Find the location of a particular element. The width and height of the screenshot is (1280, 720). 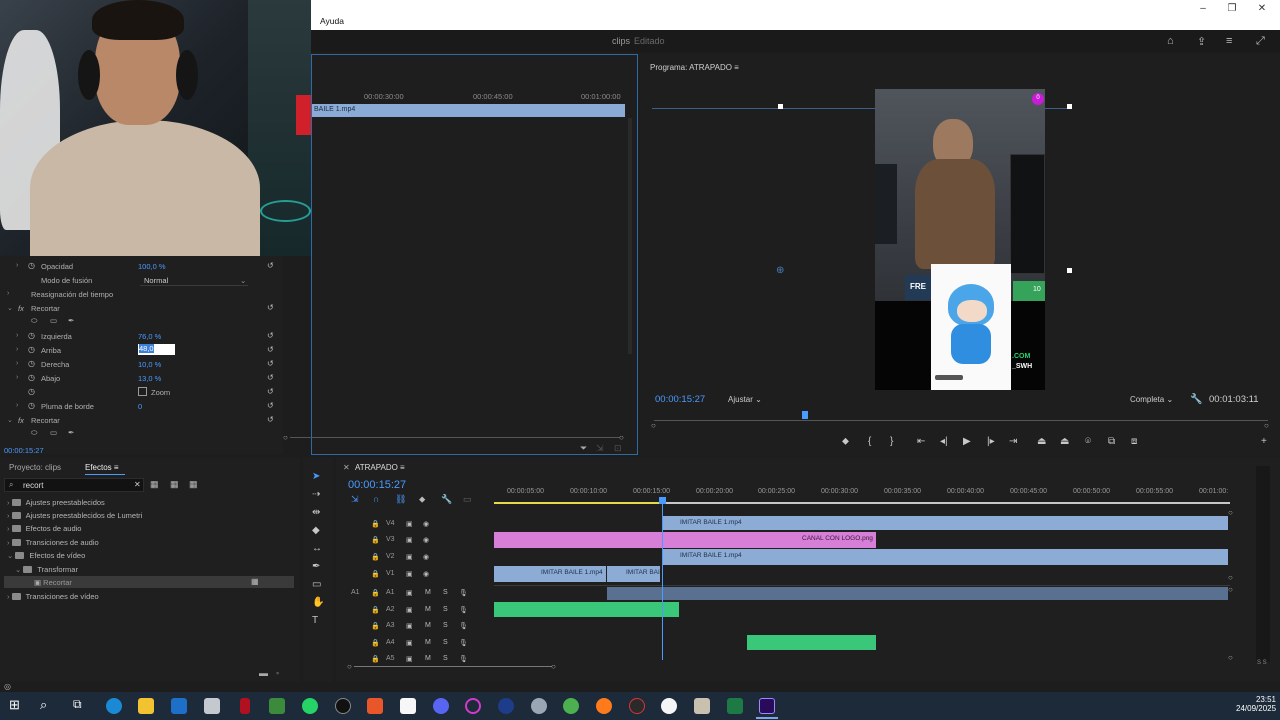

source-patch: A1 is located at coordinates (355, 592).